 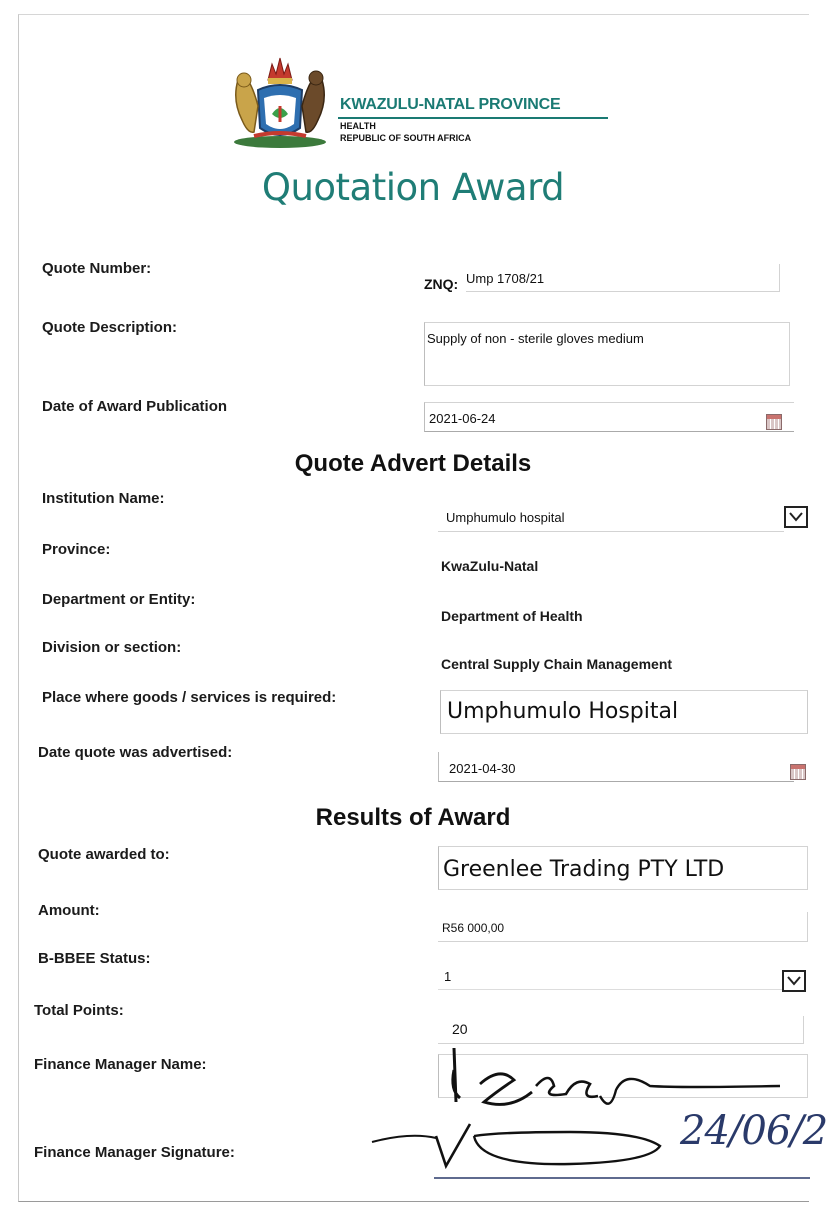 I want to click on quote-number-value: Ump 1708/21, so click(x=505, y=278).